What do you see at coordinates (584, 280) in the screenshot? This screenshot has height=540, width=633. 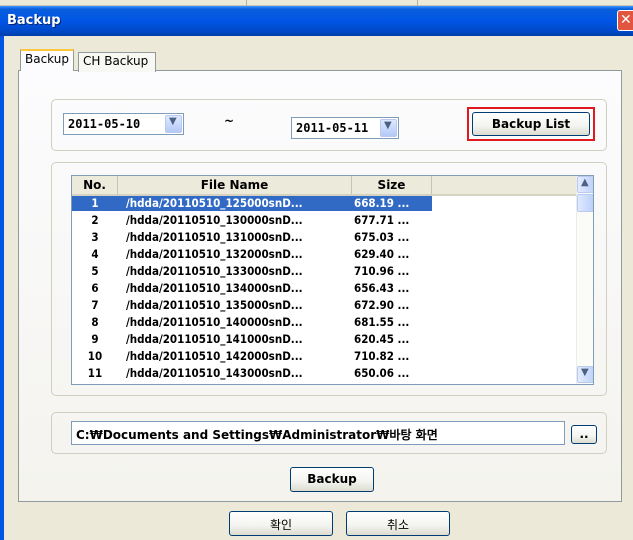 I see `vertical-scrollbar: ▲ ▼` at bounding box center [584, 280].